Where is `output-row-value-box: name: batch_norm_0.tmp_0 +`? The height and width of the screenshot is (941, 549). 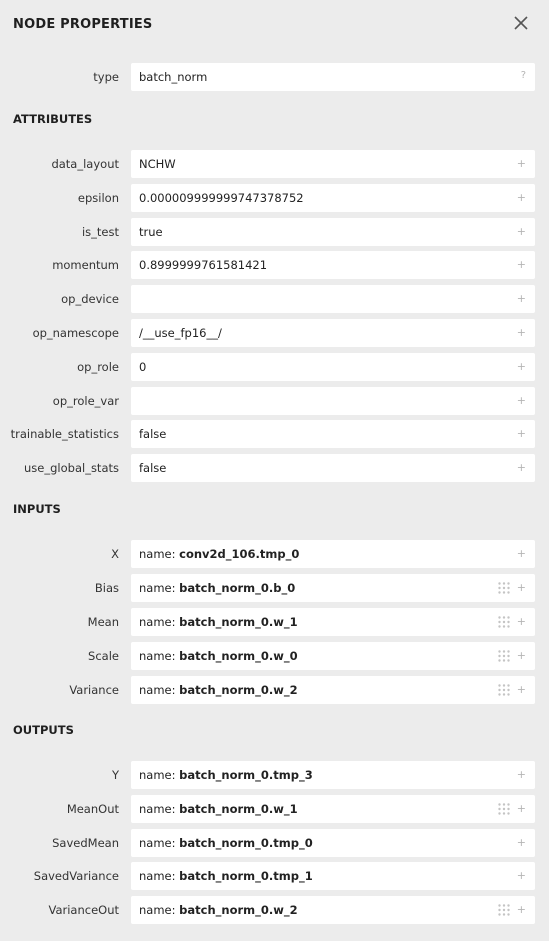
output-row-value-box: name: batch_norm_0.tmp_0 + is located at coordinates (333, 843).